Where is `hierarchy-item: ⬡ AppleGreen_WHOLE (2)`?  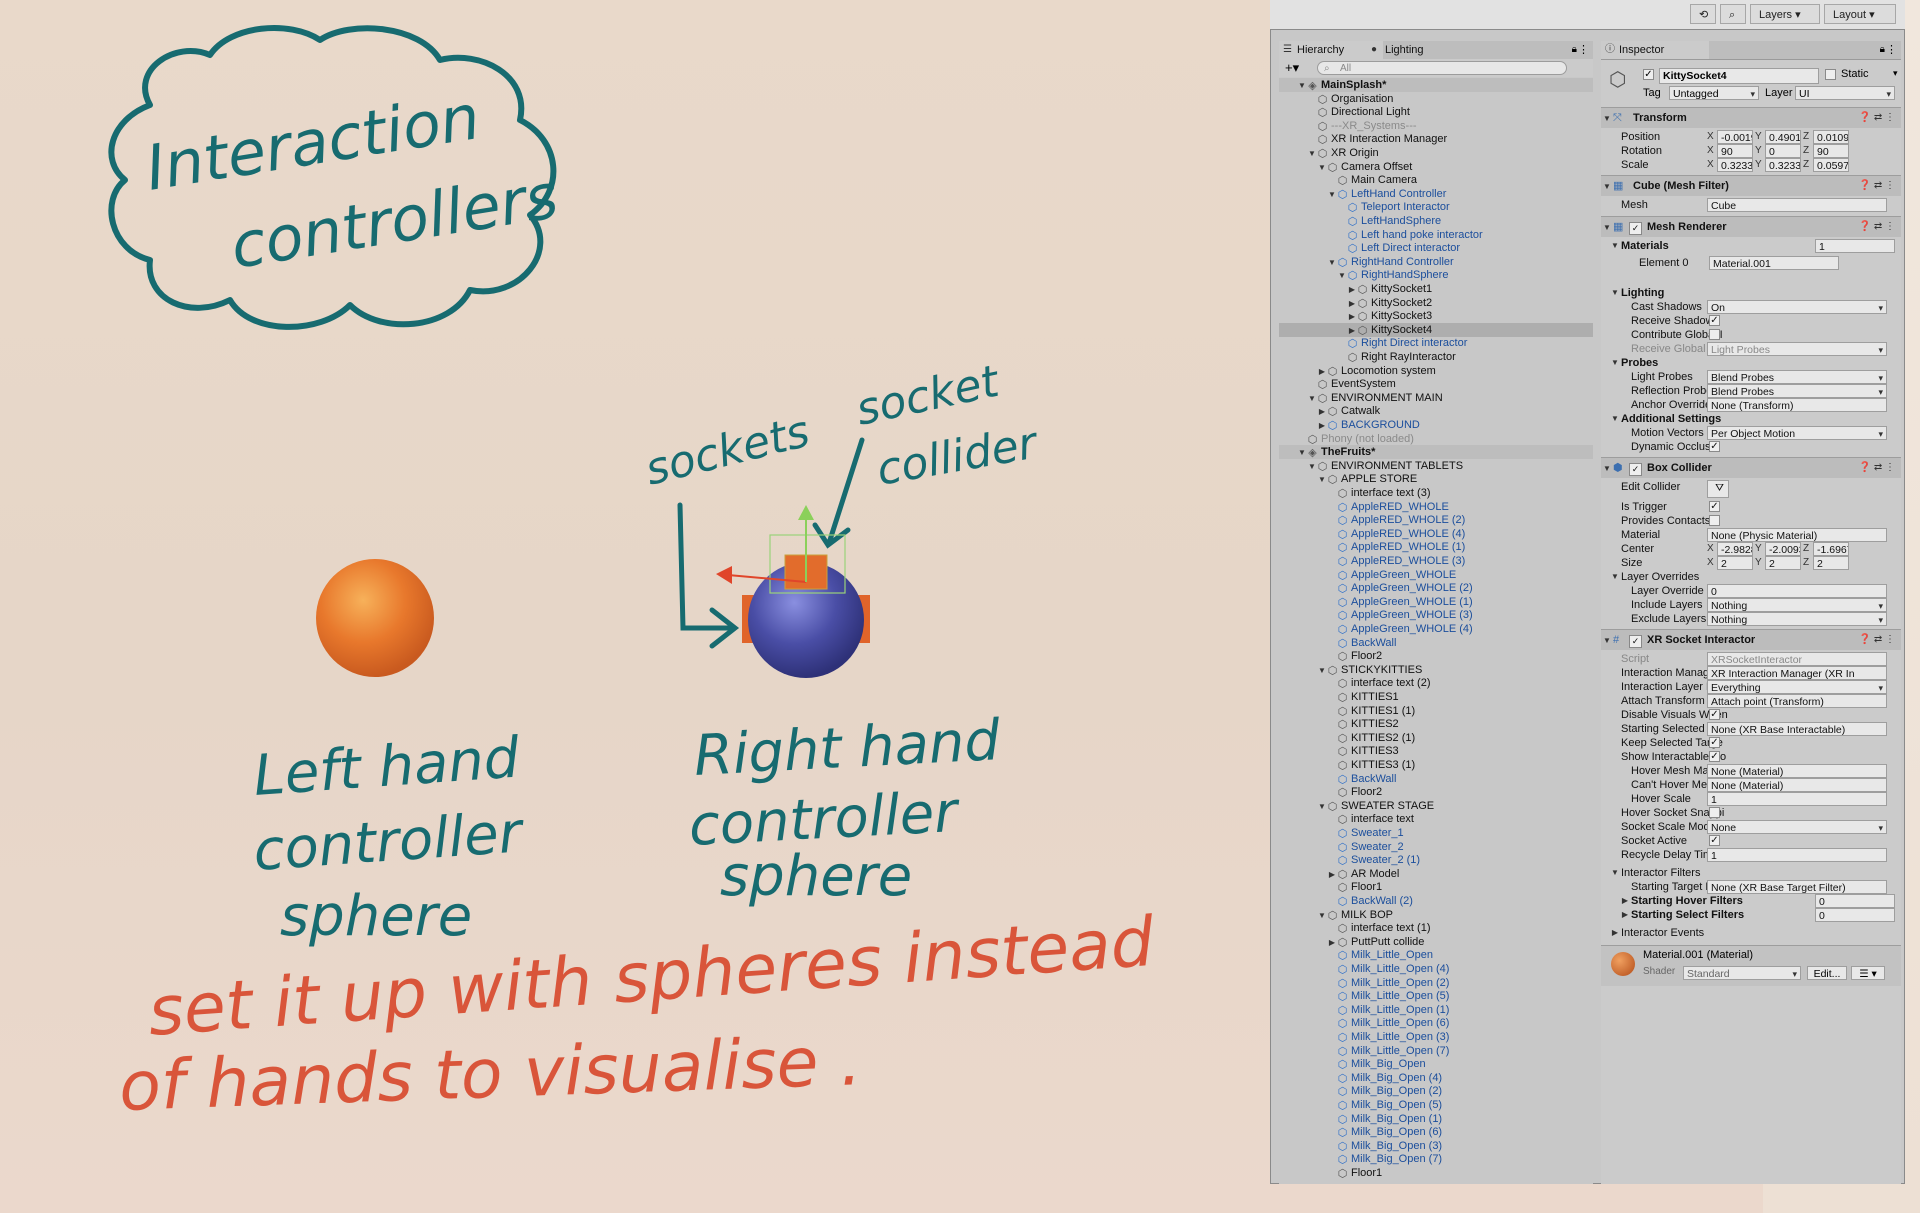 hierarchy-item: ⬡ AppleGreen_WHOLE (2) is located at coordinates (1436, 588).